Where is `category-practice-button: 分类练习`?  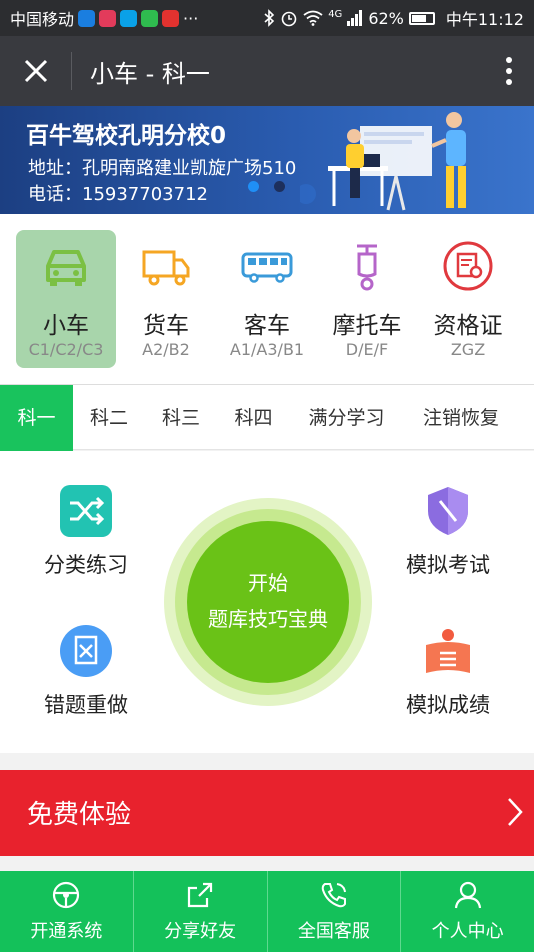
category-practice-button: 分类练习 is located at coordinates (86, 532).